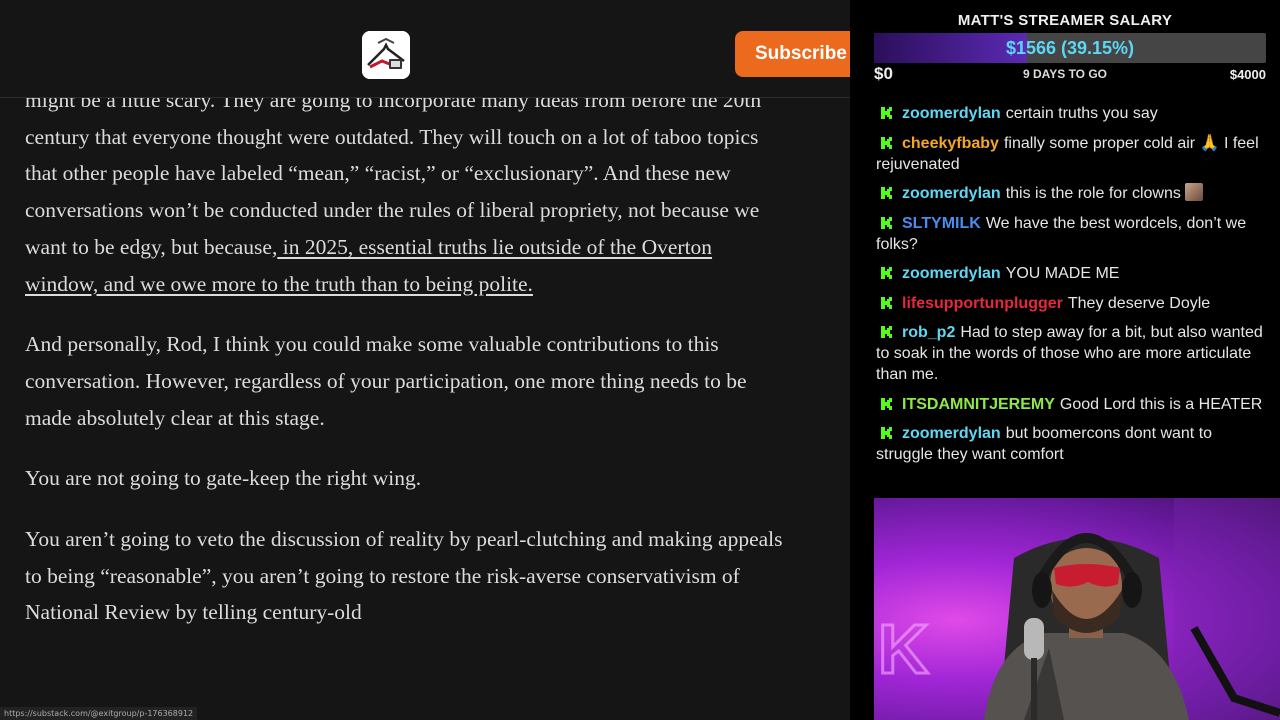 The width and height of the screenshot is (1280, 720). Describe the element at coordinates (1081, 113) in the screenshot. I see `chat-message-text: certain truths you say` at that location.